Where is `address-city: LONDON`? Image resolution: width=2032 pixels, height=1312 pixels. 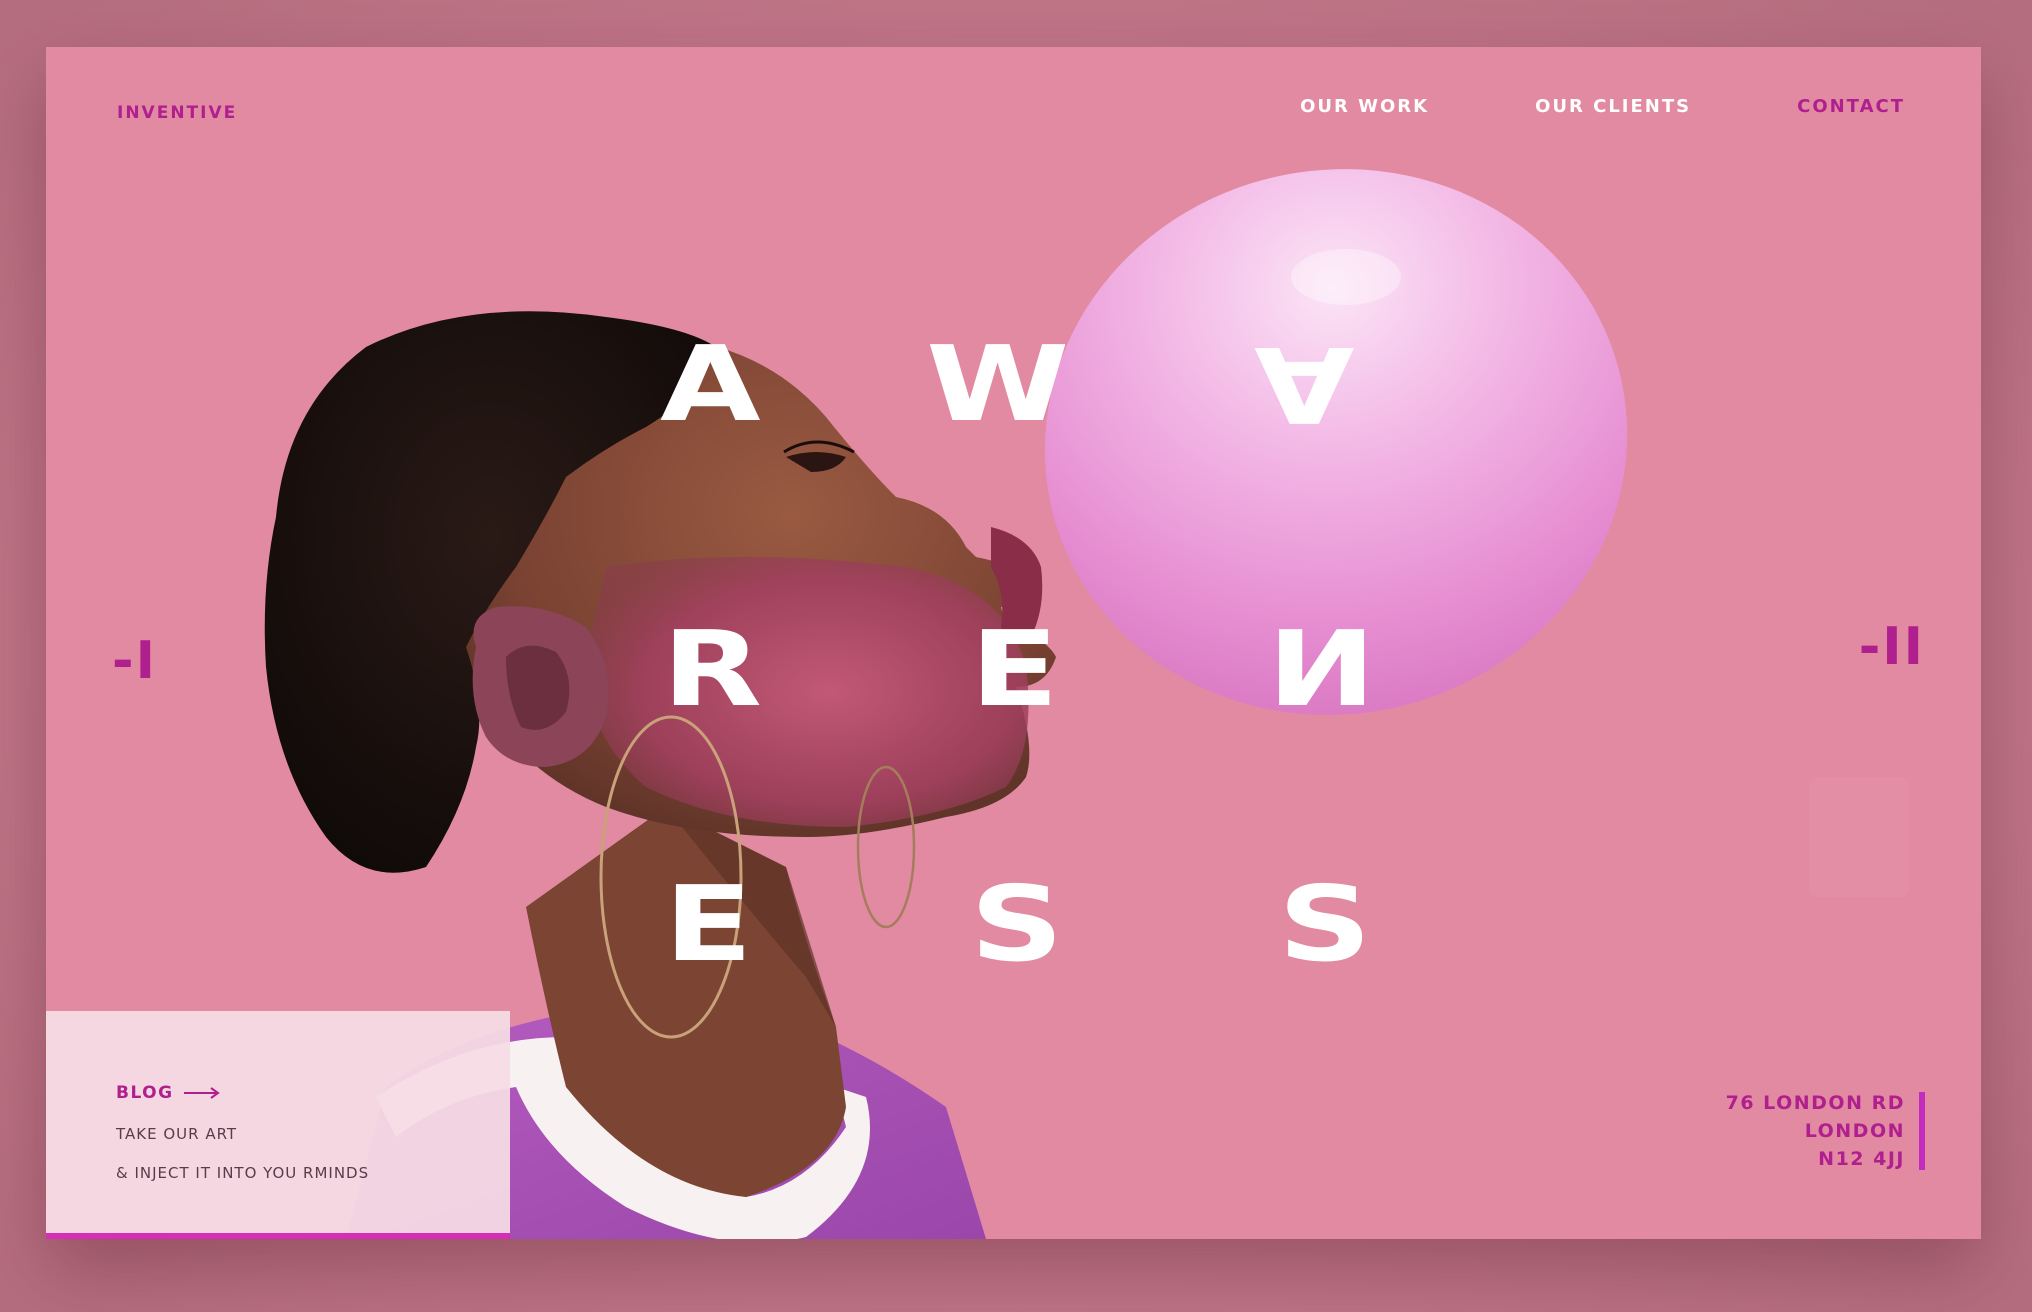
address-city: LONDON is located at coordinates (1854, 1131).